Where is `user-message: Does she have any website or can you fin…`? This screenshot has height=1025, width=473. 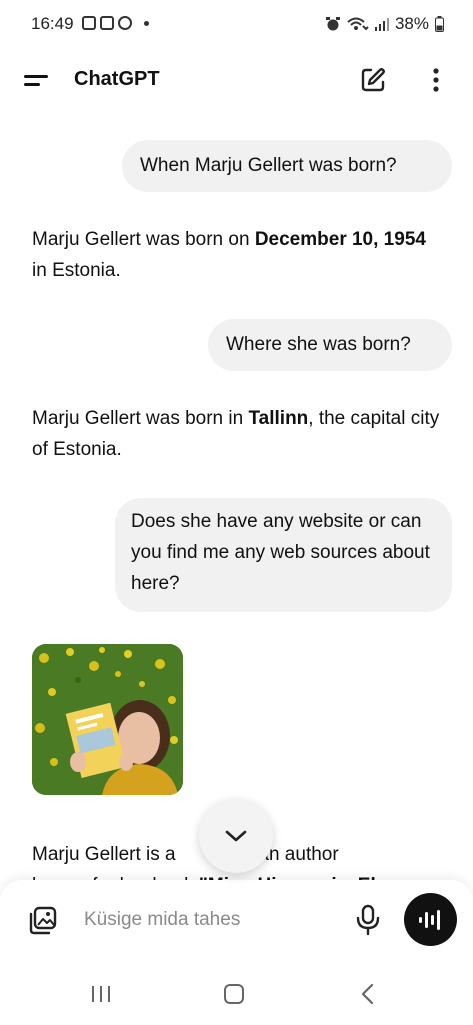
user-message: Does she have any website or can you fin… is located at coordinates (283, 555).